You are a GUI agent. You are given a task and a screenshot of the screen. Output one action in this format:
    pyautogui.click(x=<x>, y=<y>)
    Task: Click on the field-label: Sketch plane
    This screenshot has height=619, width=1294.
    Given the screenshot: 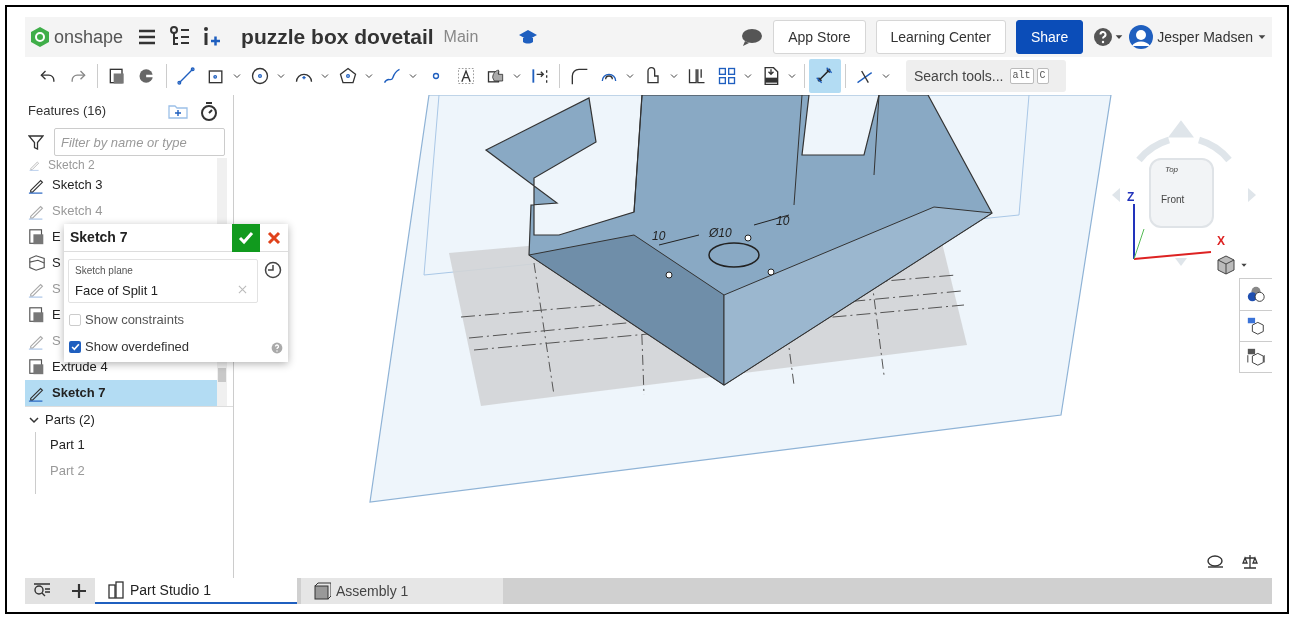 What is the action you would take?
    pyautogui.click(x=104, y=271)
    